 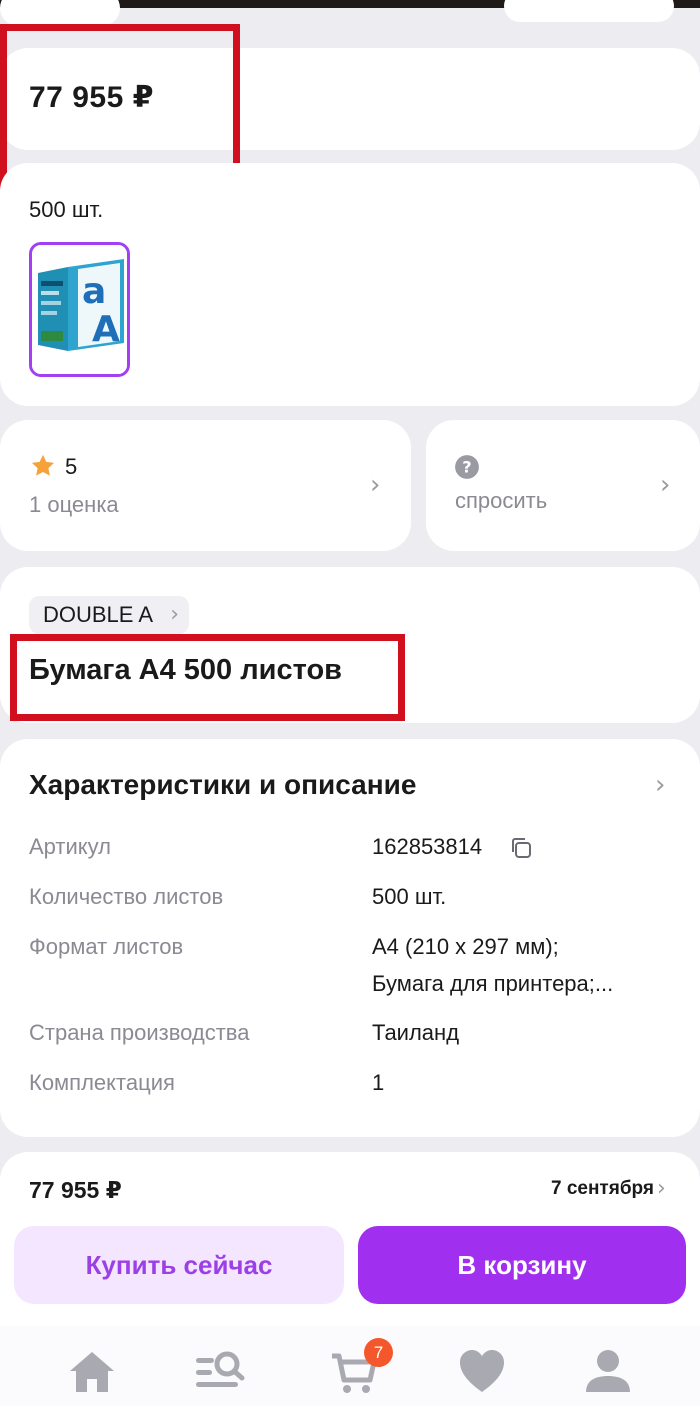 I want to click on rating-chevron-icon: ›, so click(x=375, y=485).